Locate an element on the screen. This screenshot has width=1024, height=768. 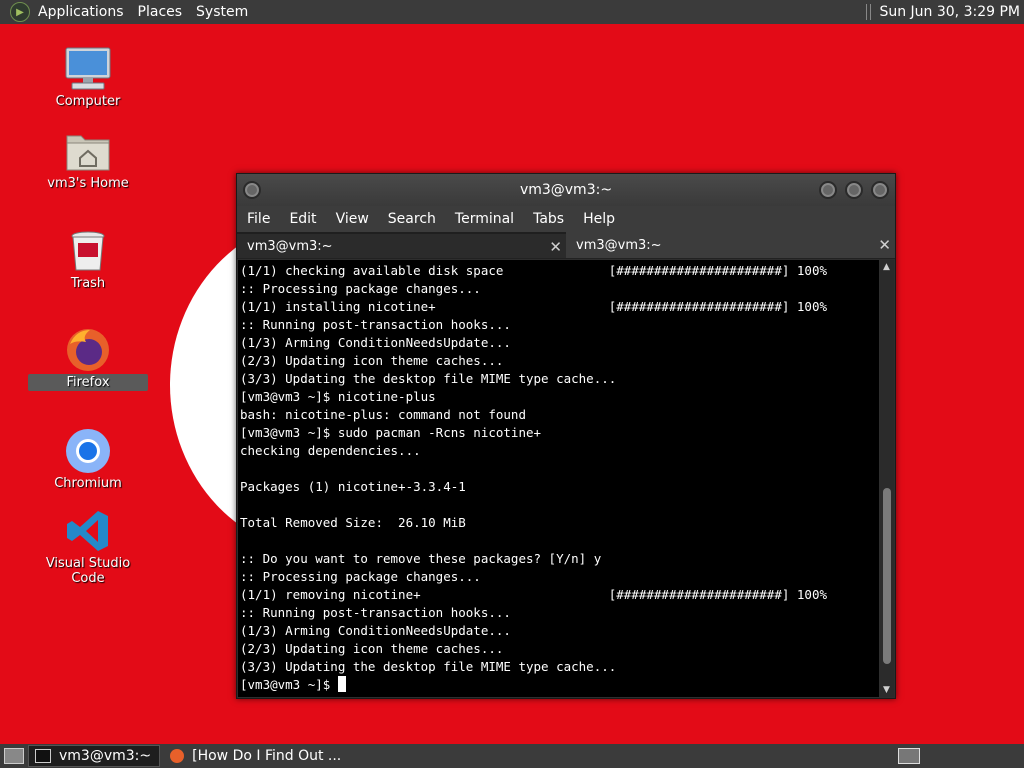
clock: Sun Jun 30, 3:29 PM is located at coordinates (949, 12).